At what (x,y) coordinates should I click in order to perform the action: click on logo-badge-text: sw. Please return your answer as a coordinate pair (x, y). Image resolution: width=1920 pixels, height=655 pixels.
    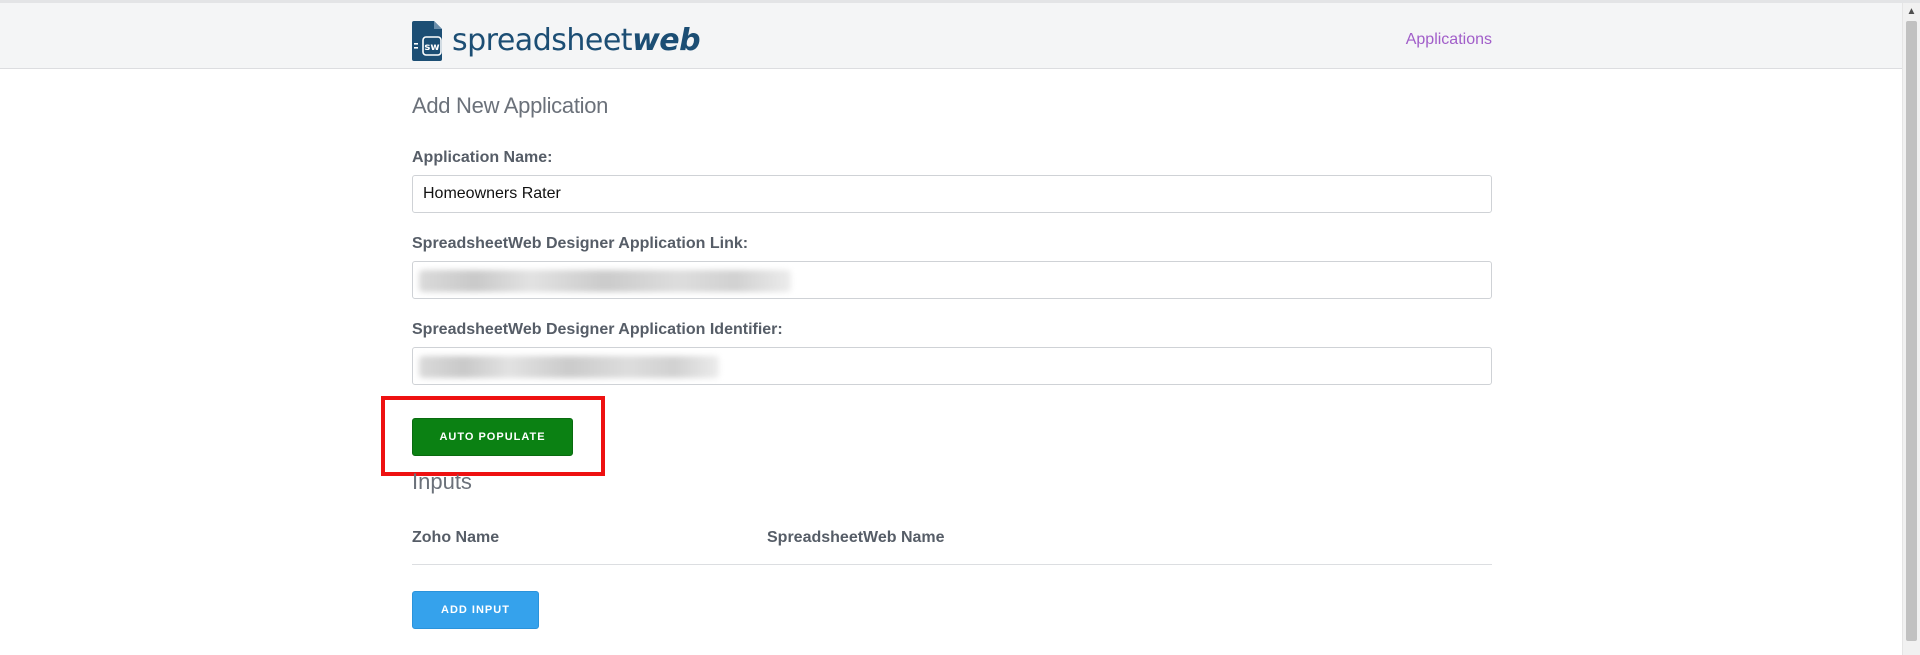
    Looking at the image, I should click on (431, 47).